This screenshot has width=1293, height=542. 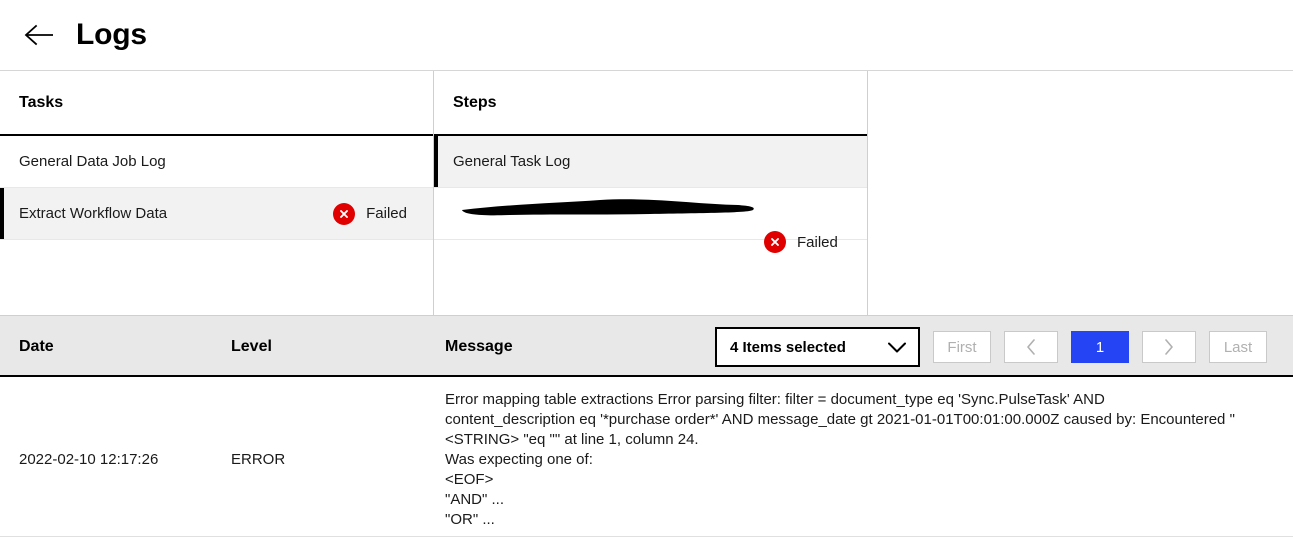 What do you see at coordinates (1100, 347) in the screenshot?
I see `pagination-page-1-button: 1` at bounding box center [1100, 347].